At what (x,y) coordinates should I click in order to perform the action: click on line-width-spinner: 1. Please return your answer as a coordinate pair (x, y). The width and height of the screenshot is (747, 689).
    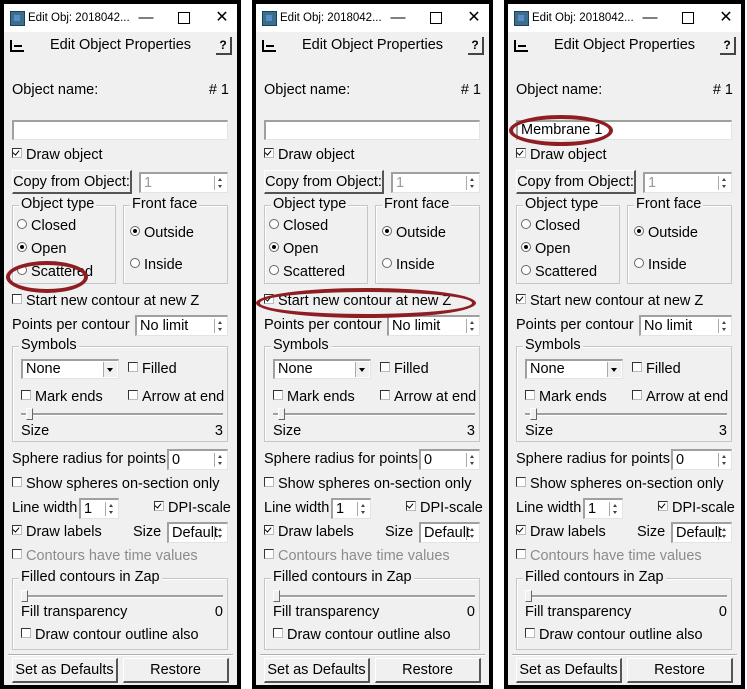
    Looking at the image, I should click on (603, 508).